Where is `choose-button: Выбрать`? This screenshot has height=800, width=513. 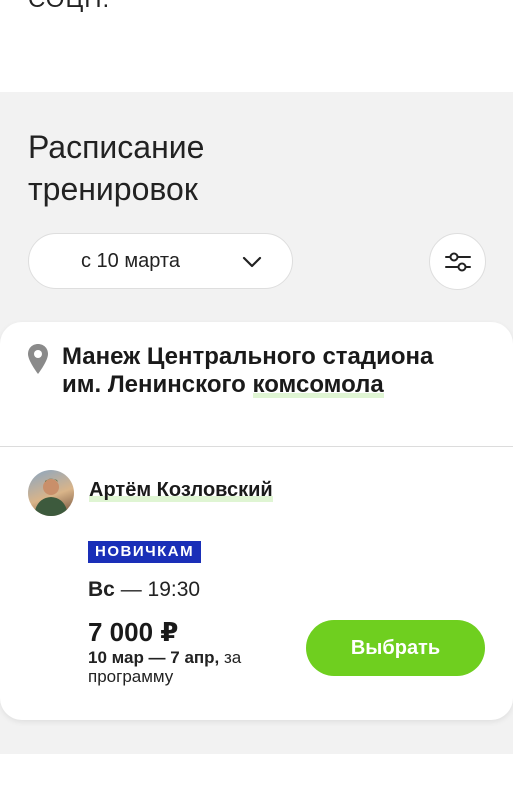
choose-button: Выбрать is located at coordinates (395, 648).